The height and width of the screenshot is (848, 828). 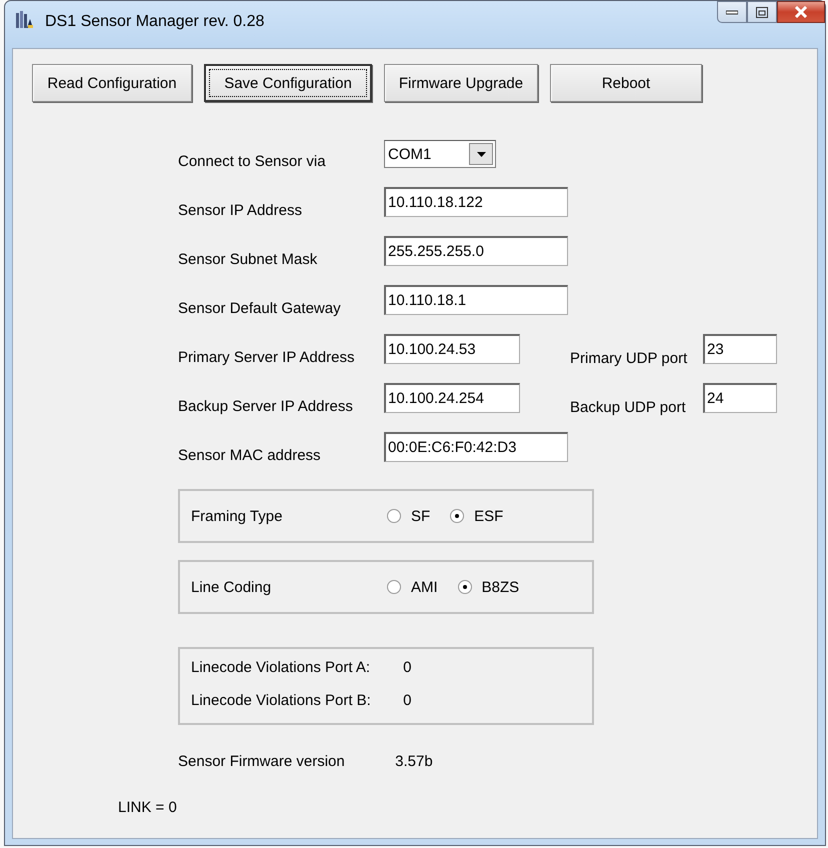 I want to click on input-field: 24, so click(x=740, y=398).